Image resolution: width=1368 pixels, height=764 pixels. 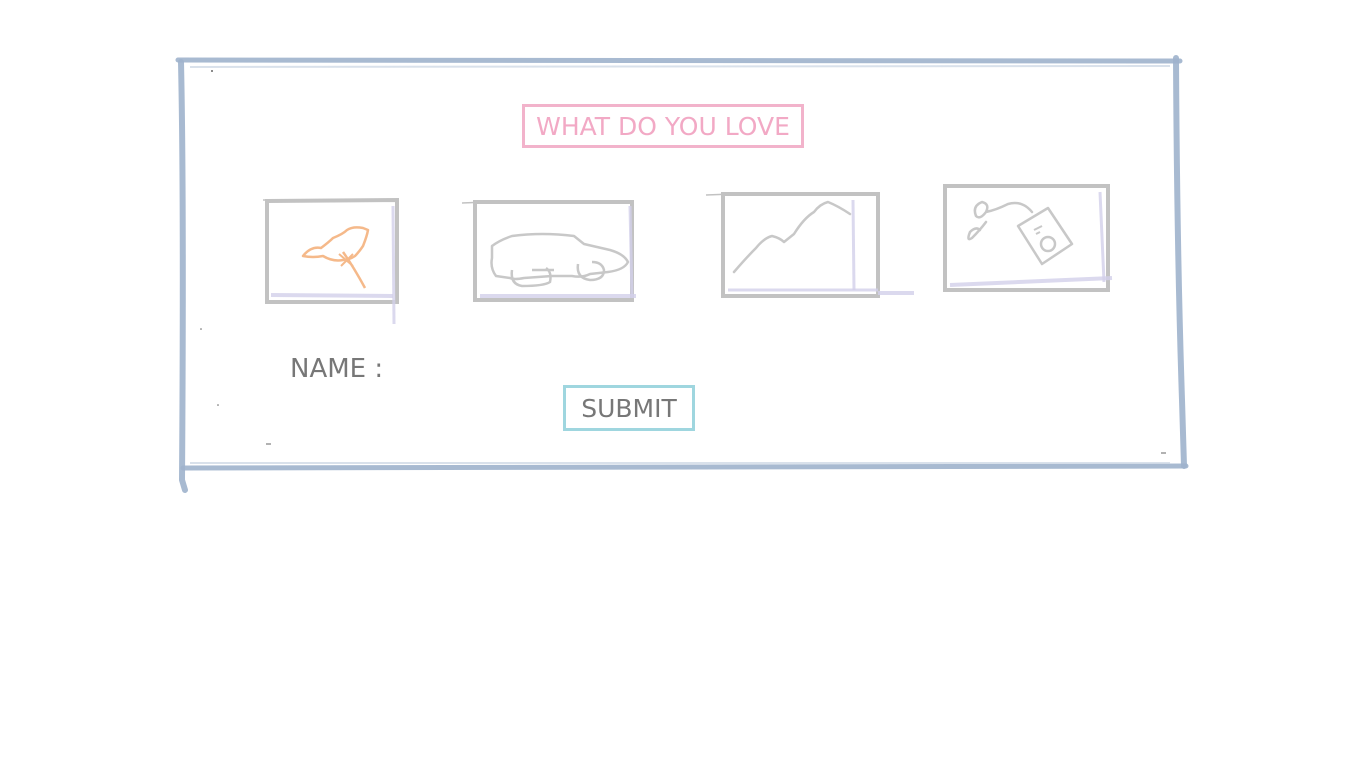 What do you see at coordinates (629, 408) in the screenshot?
I see `submit-button: SUBMIT` at bounding box center [629, 408].